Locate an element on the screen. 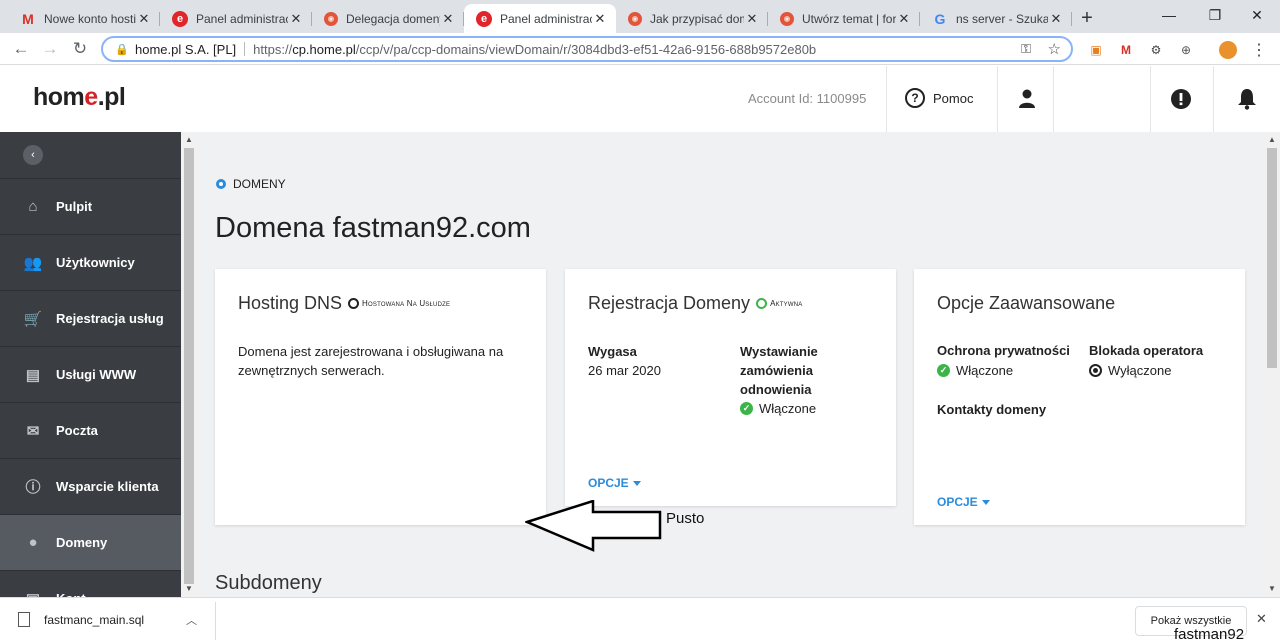 The height and width of the screenshot is (643, 1280). browser-tab: Gns server - Szukaj v✕ is located at coordinates (996, 18).